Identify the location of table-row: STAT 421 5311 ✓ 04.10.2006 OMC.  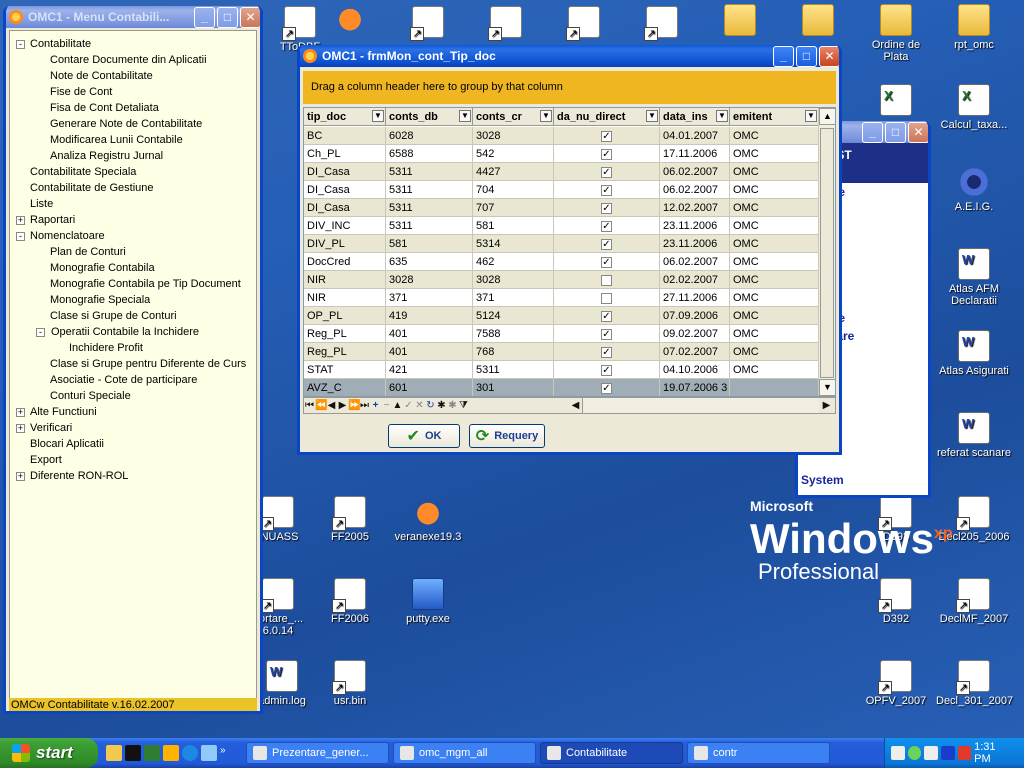
(561, 370).